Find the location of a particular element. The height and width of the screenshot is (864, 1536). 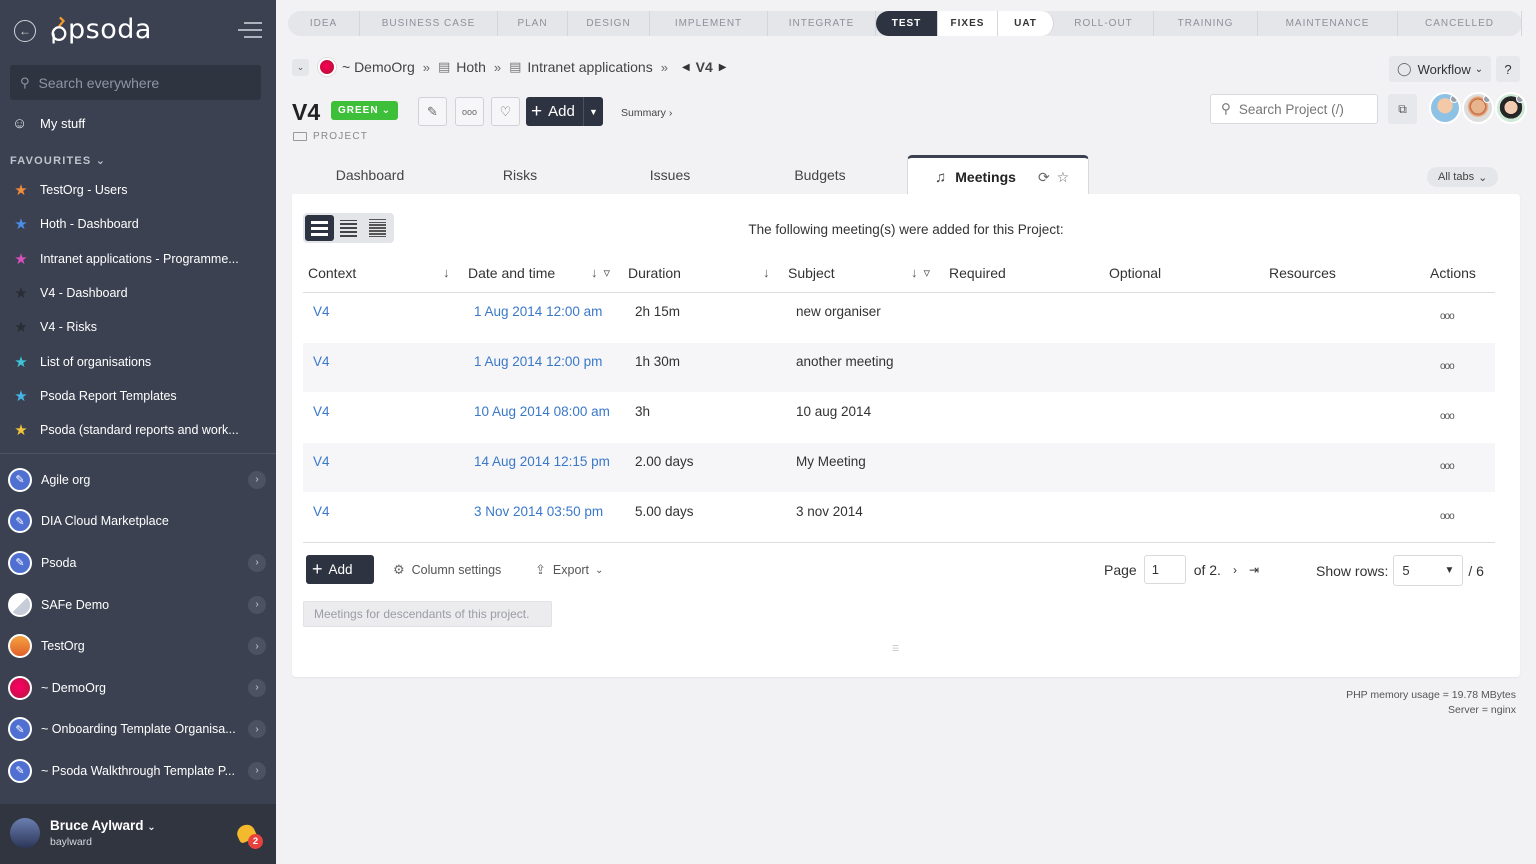

breadcrumb-portfolio: Intranet applications is located at coordinates (589, 67).